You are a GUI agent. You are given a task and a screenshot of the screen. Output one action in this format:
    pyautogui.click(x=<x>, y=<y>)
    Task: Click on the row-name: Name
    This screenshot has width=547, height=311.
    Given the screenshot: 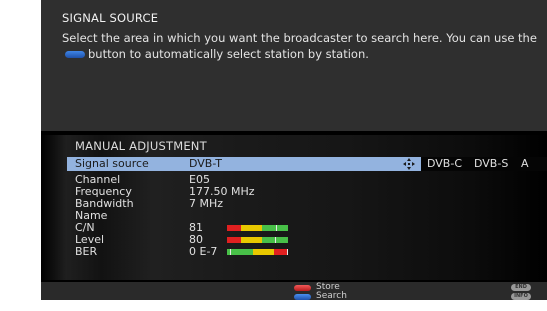 What is the action you would take?
    pyautogui.click(x=307, y=216)
    